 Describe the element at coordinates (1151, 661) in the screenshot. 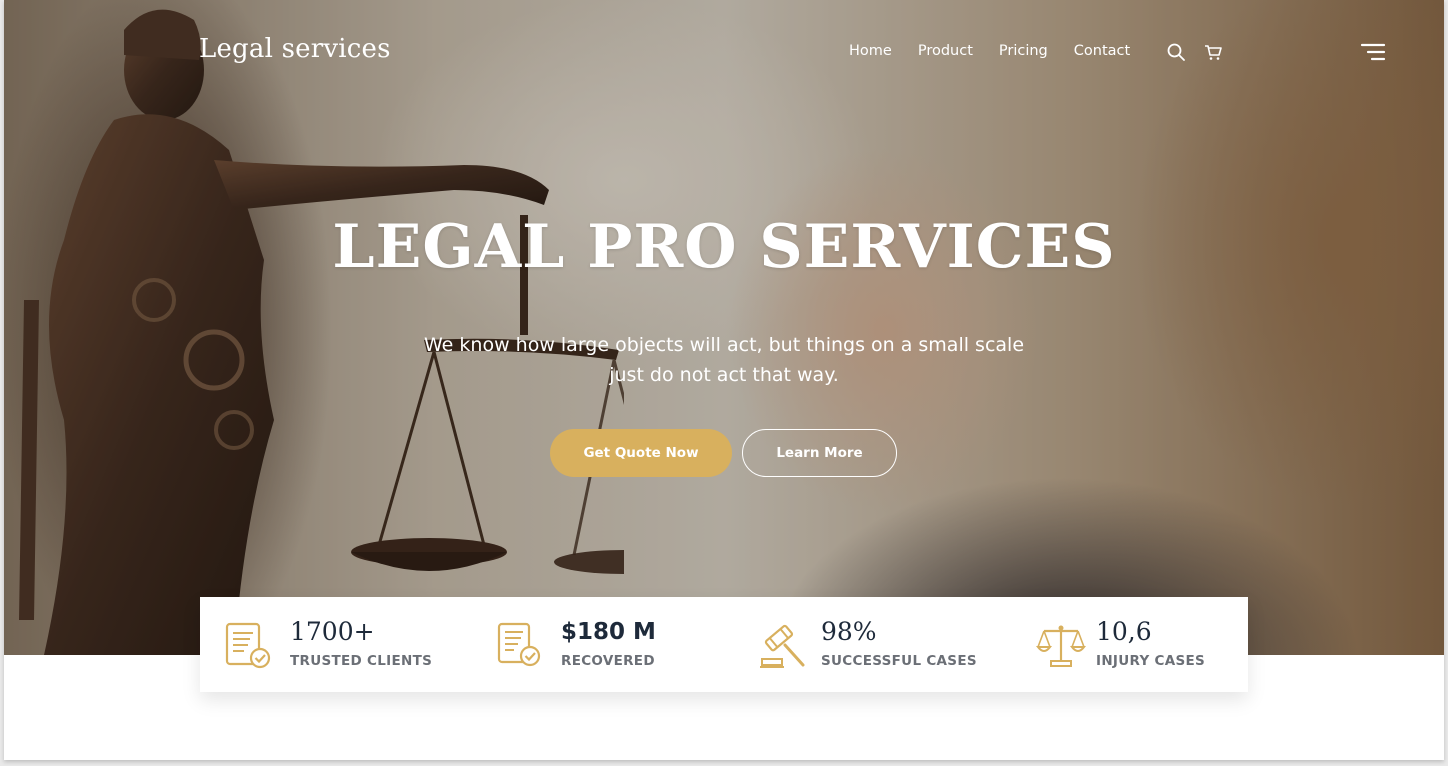

I see `stat-label: INJURY CASES` at that location.